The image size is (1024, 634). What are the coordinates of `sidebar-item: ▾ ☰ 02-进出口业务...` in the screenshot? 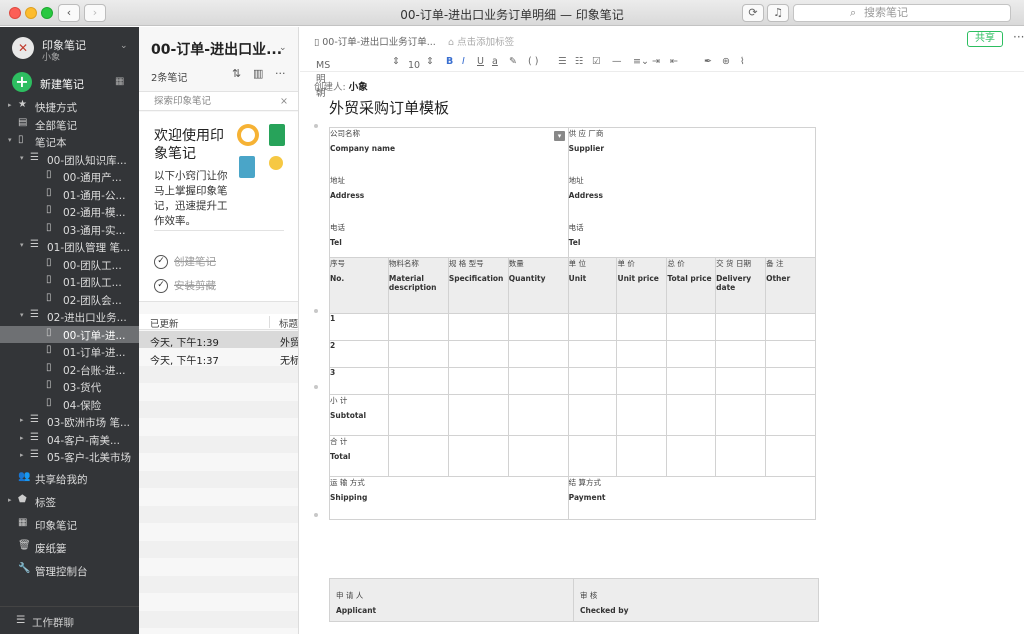 It's located at (69, 316).